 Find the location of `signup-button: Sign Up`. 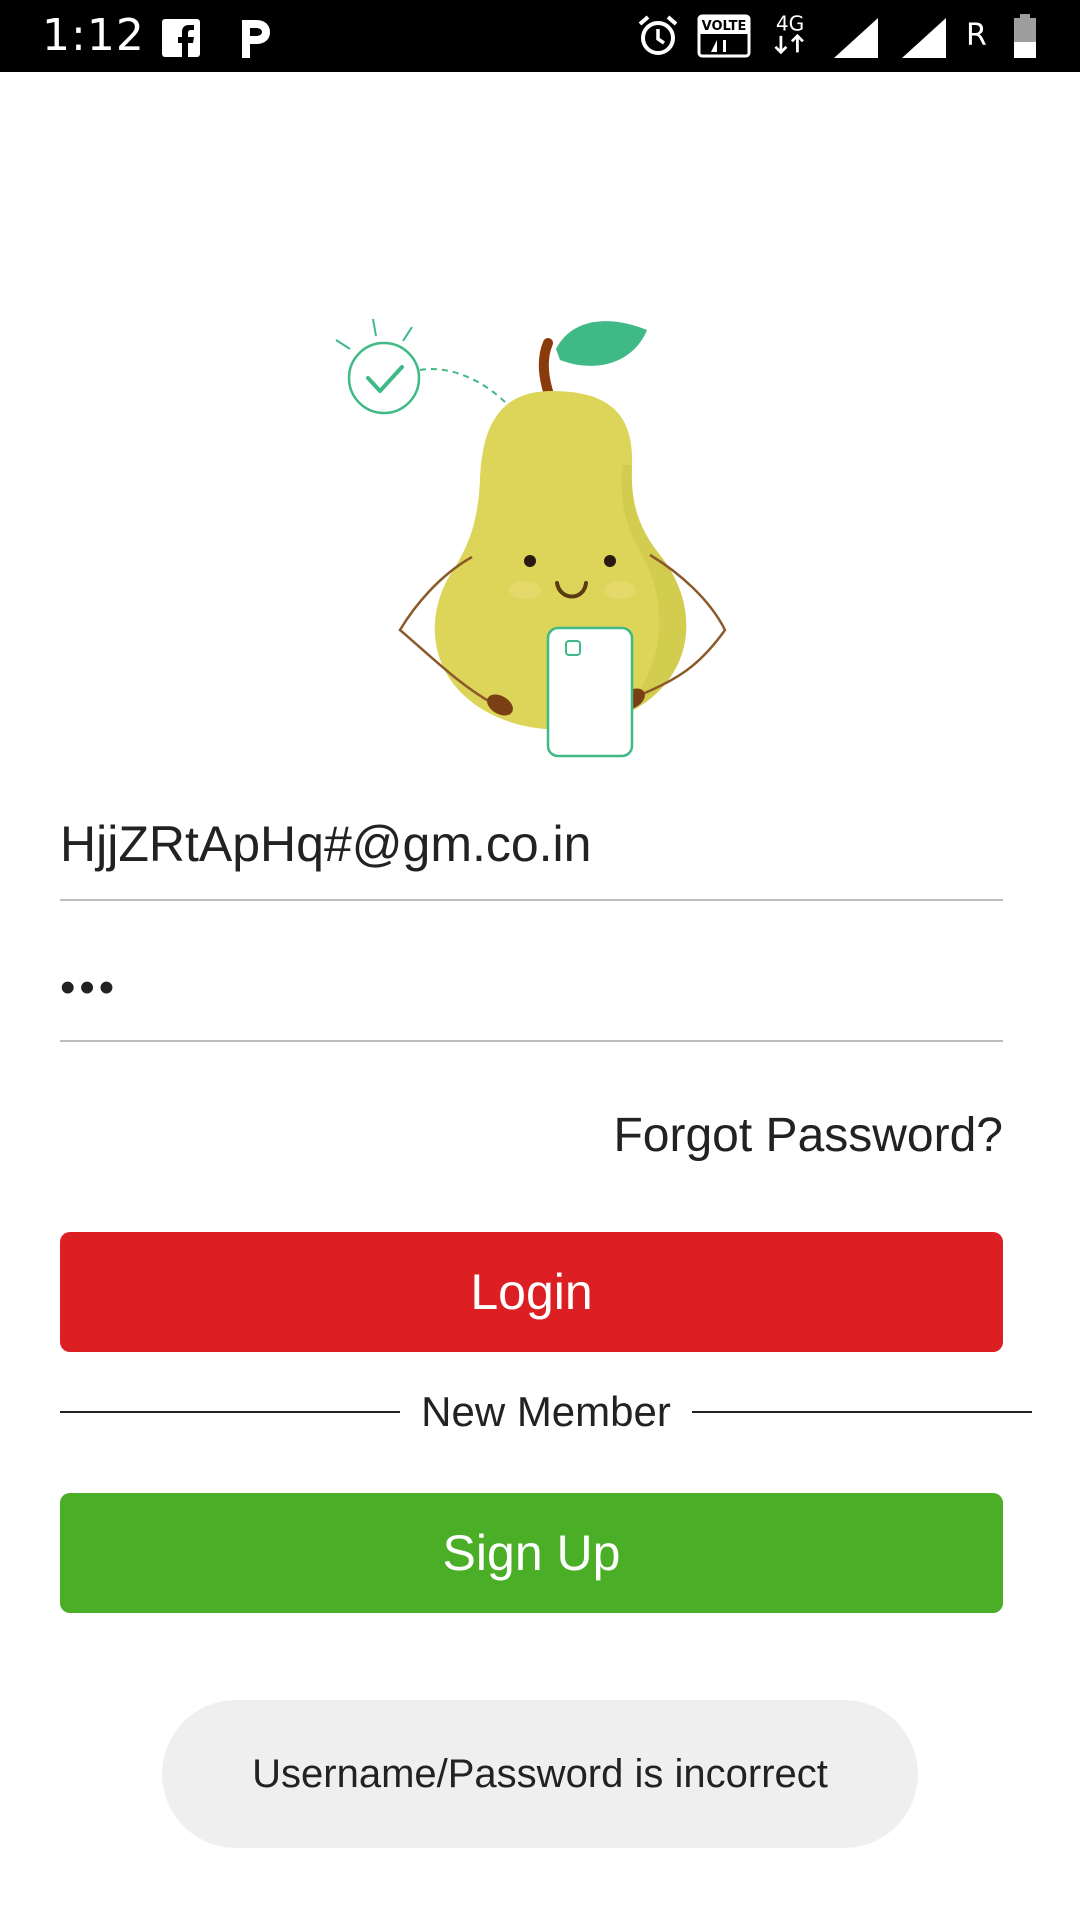

signup-button: Sign Up is located at coordinates (531, 1553).